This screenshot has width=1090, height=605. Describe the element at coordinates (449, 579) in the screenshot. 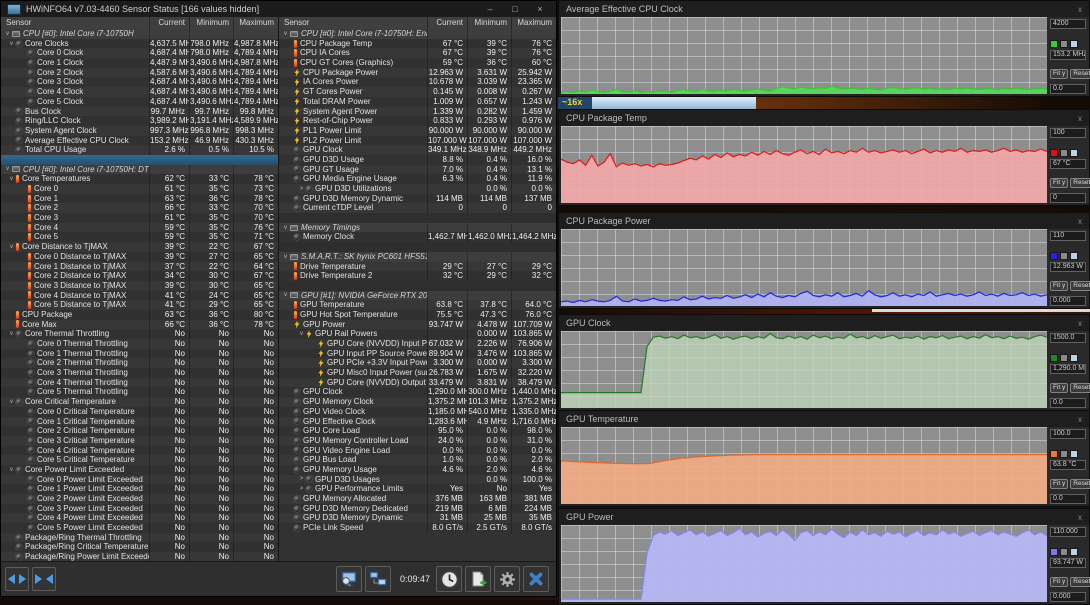

I see `clock-button` at that location.